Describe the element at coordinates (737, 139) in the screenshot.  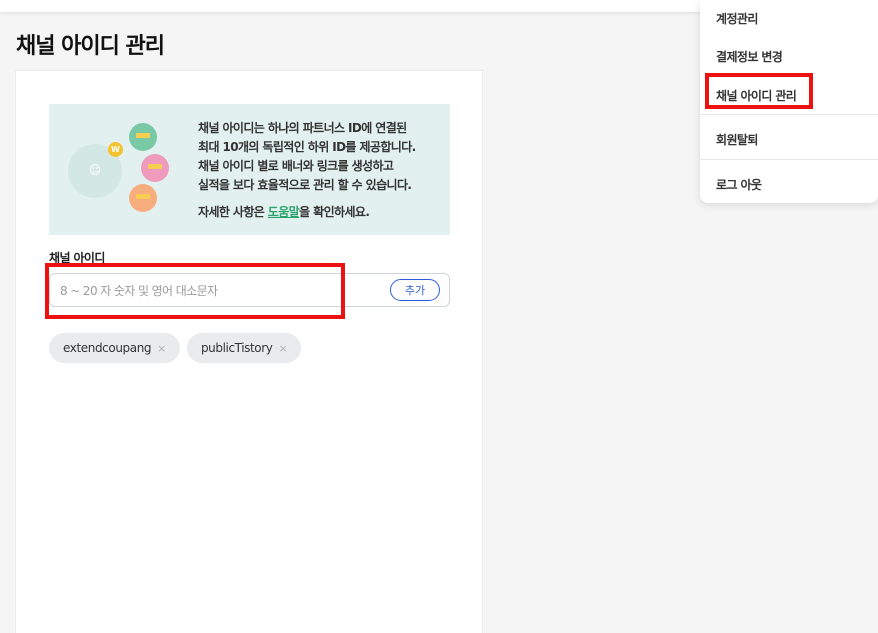
I see `menu-item-withdraw: 회원탈퇴` at that location.